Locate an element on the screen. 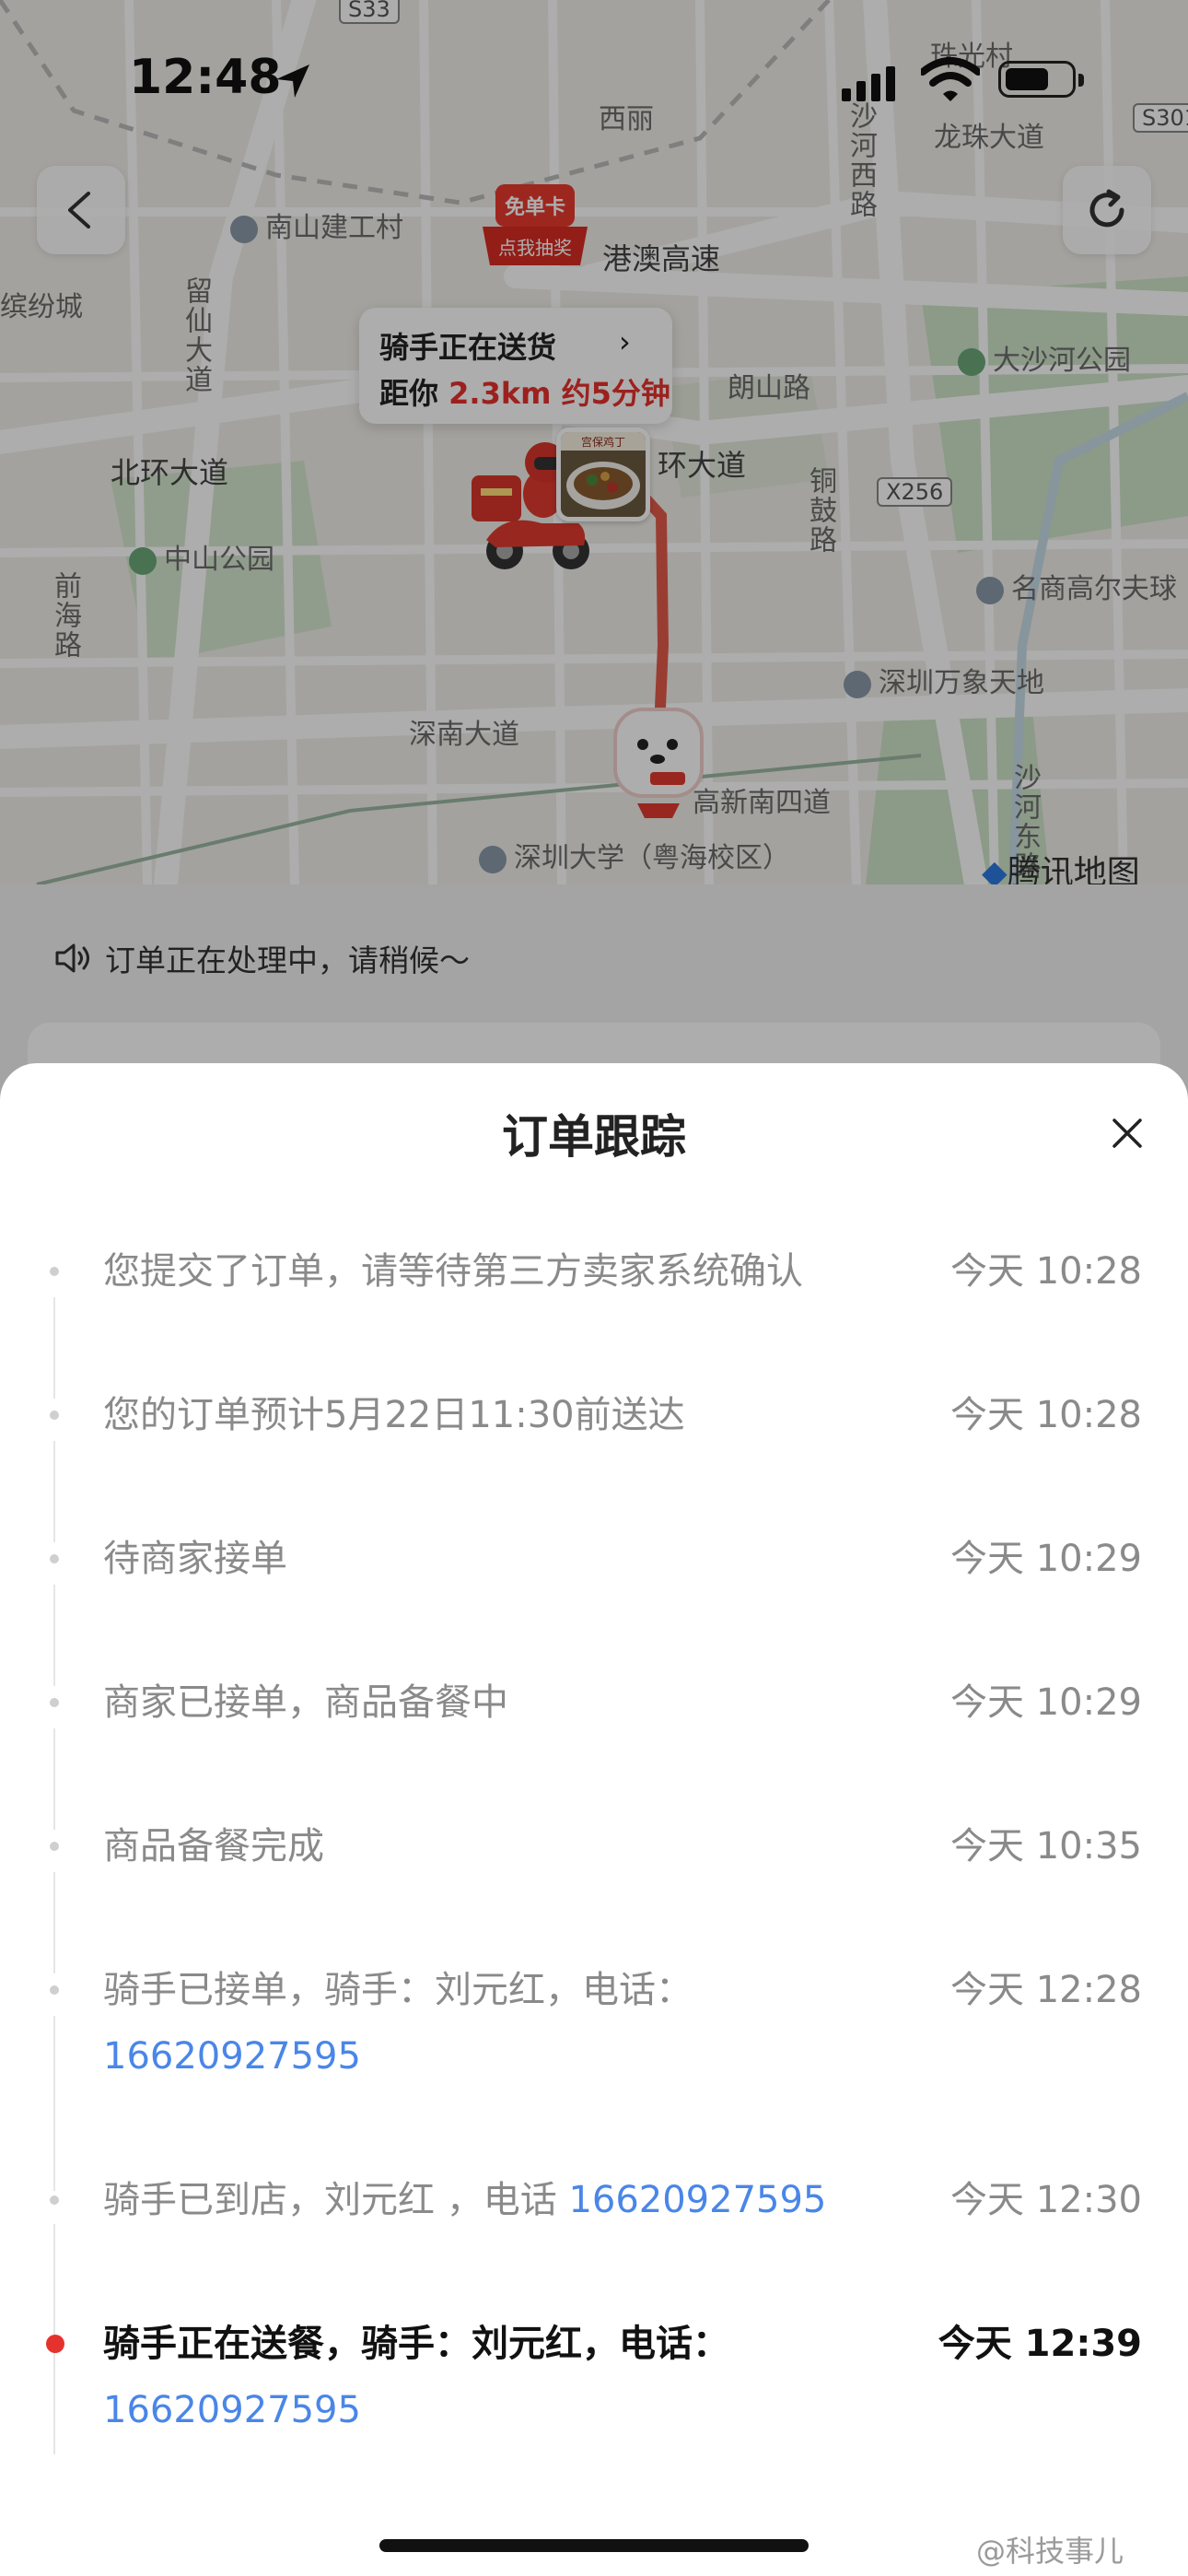  timeline-text: 待商家接单 is located at coordinates (195, 1559).